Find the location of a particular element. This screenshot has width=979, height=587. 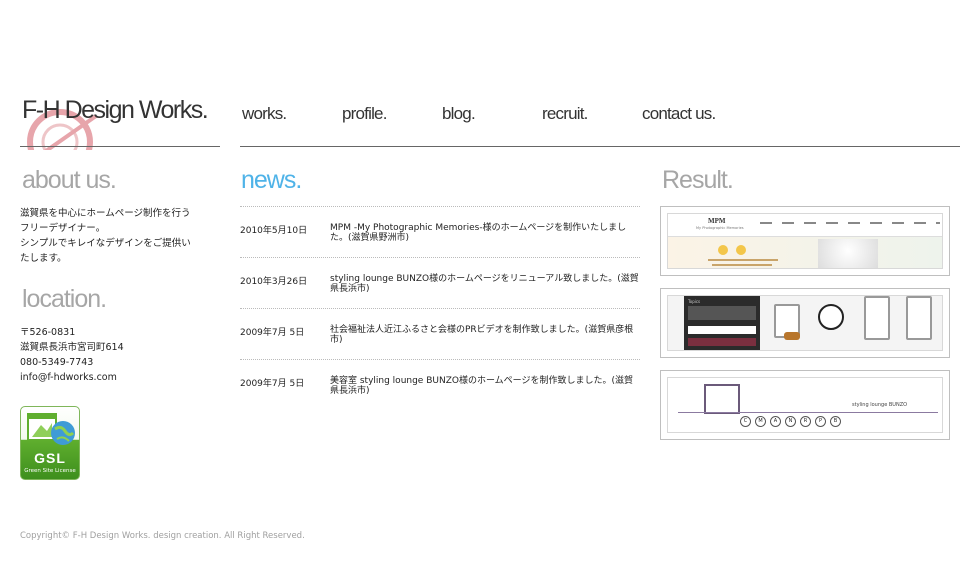

nav-recruit: recruit. is located at coordinates (565, 114).